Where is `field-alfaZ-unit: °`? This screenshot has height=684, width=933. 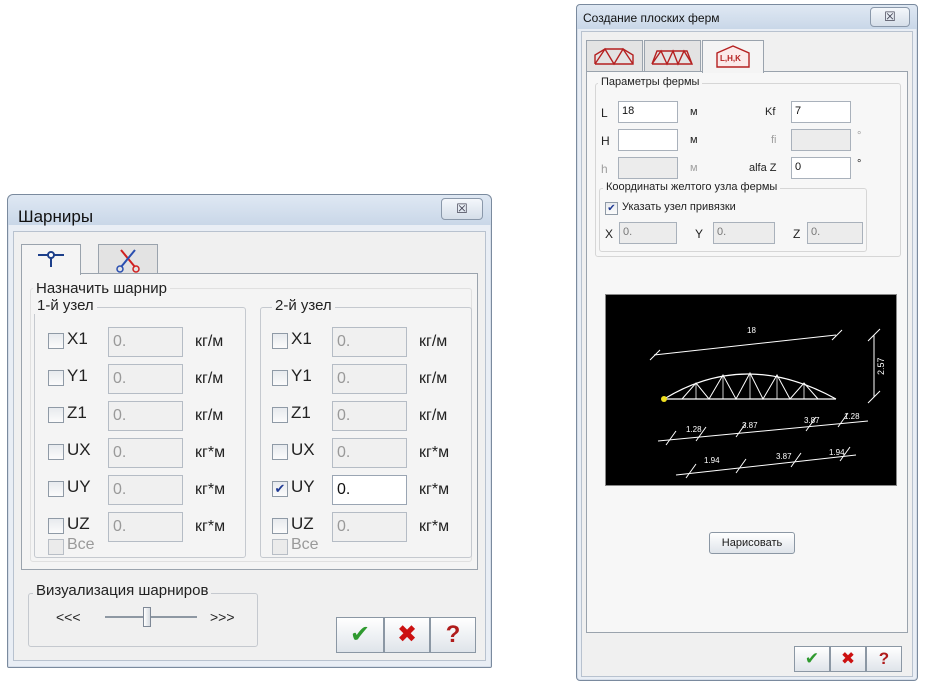 field-alfaZ-unit: ° is located at coordinates (859, 164).